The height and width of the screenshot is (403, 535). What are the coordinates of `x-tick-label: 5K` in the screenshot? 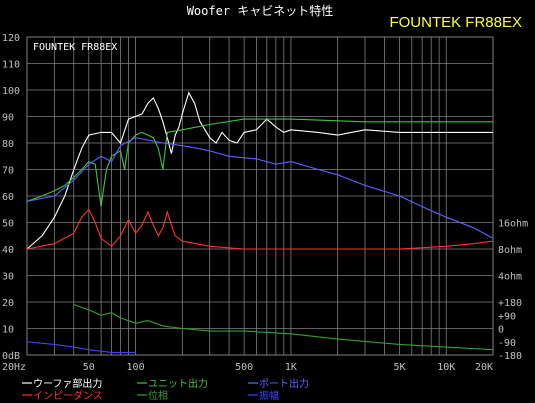 It's located at (399, 367).